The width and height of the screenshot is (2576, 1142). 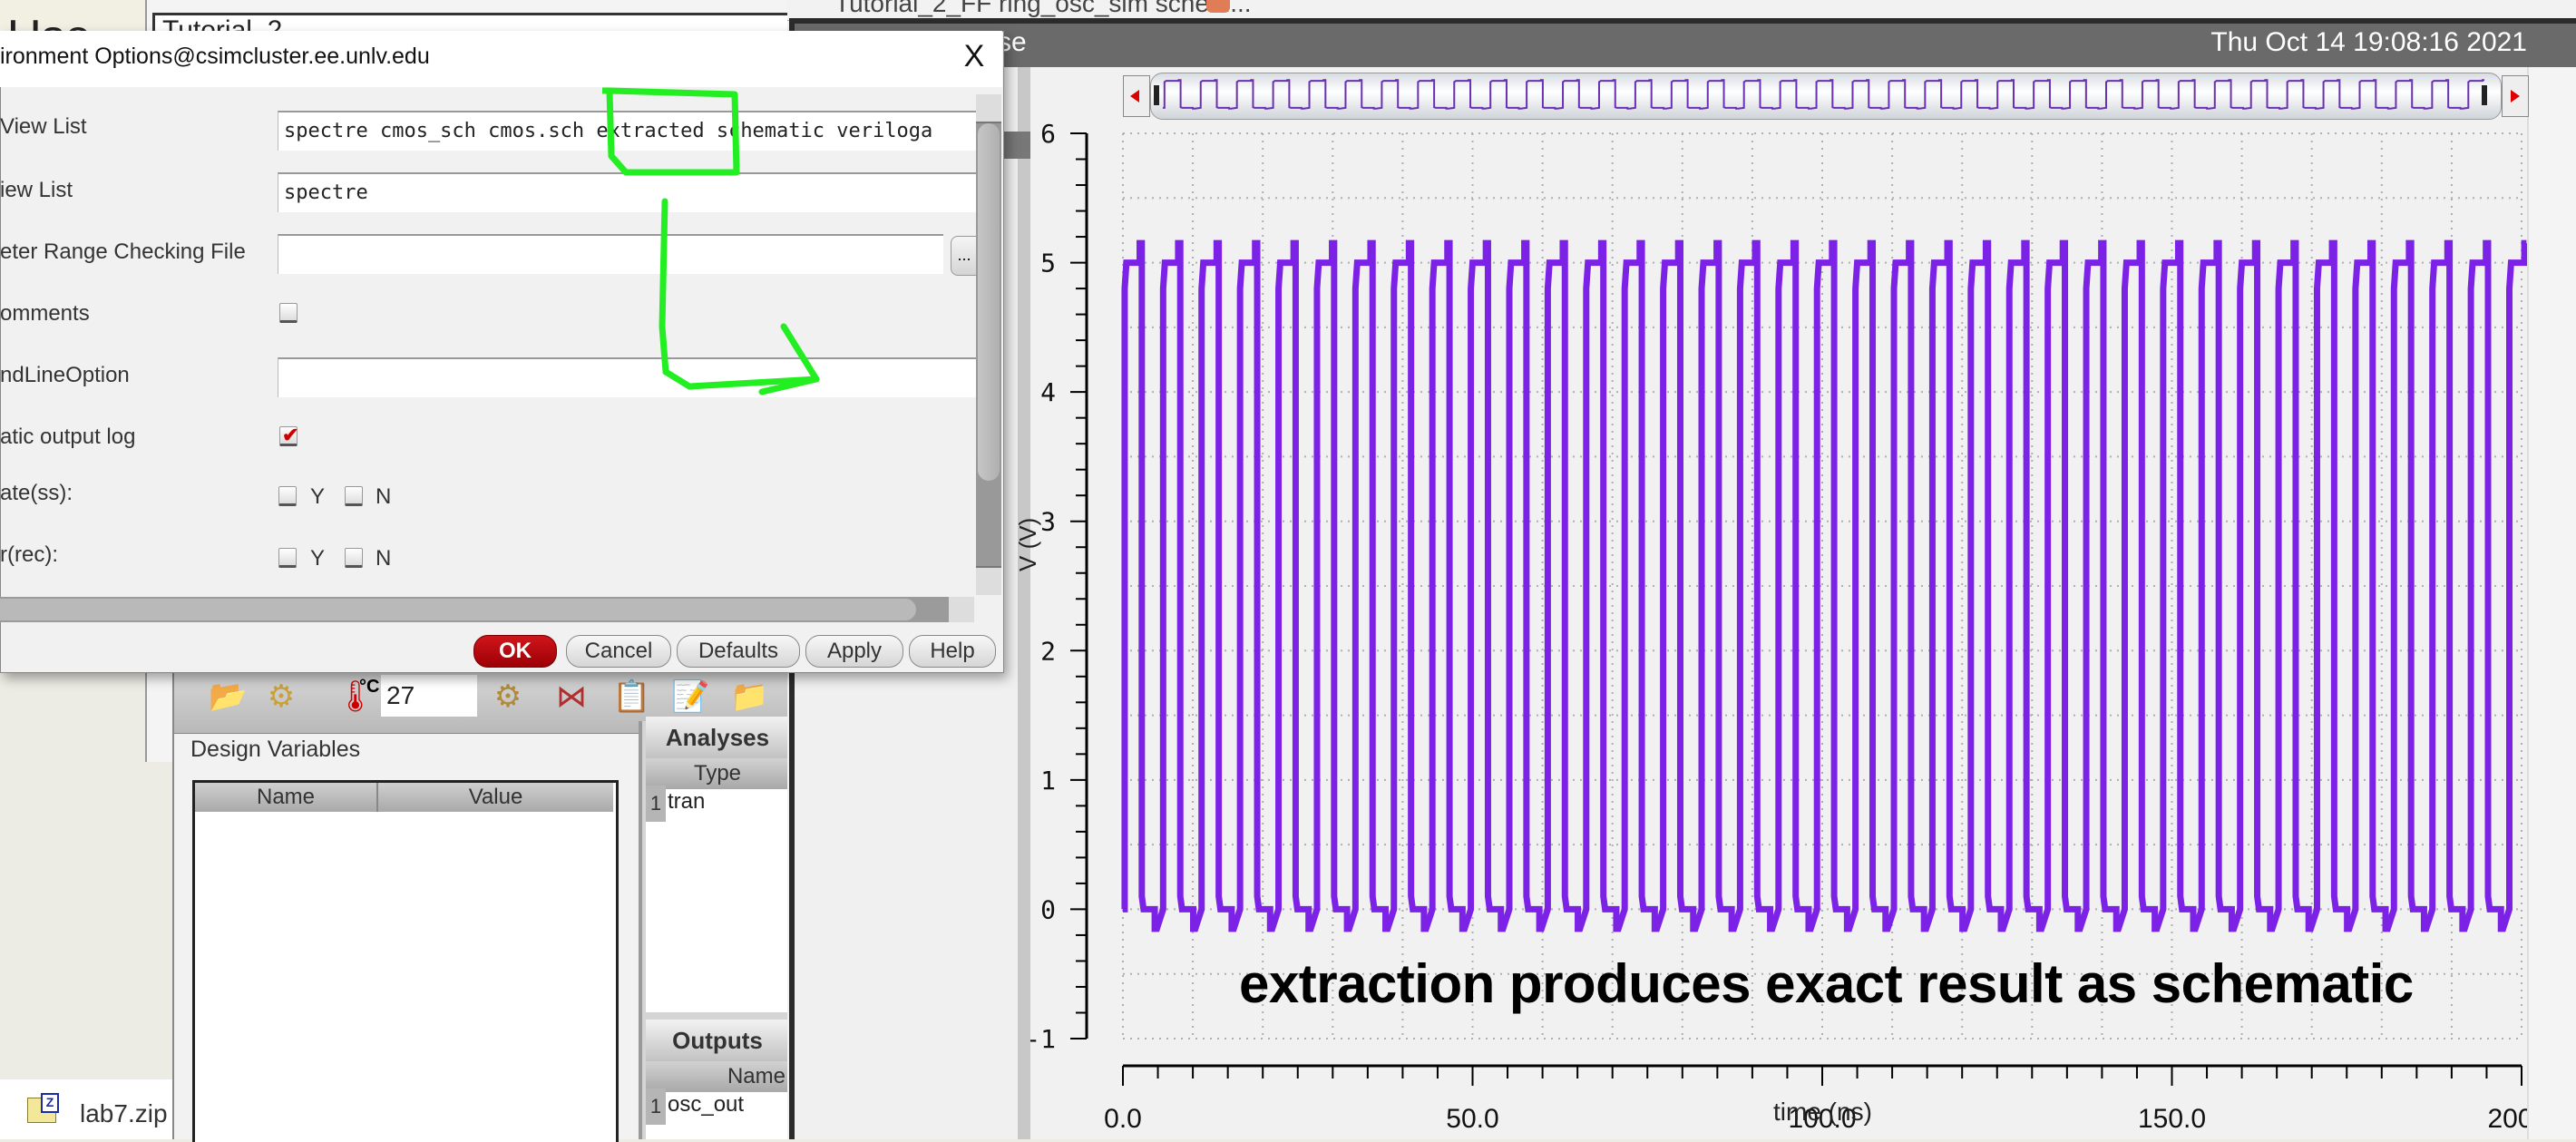 I want to click on tab-close-icon, so click(x=1218, y=6).